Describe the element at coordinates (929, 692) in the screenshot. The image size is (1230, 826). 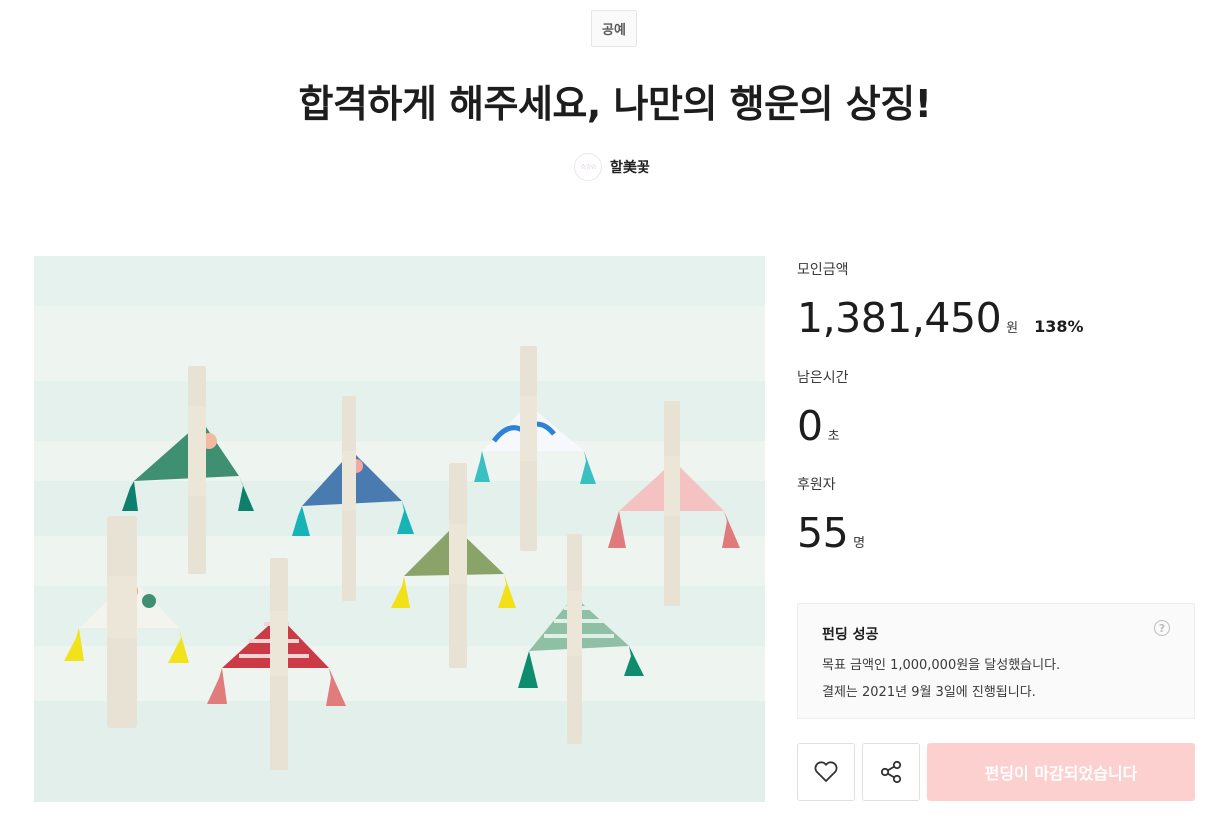
I see `payment-date-text: 결제는 2021년 9월 3일에 진행됩니다.` at that location.